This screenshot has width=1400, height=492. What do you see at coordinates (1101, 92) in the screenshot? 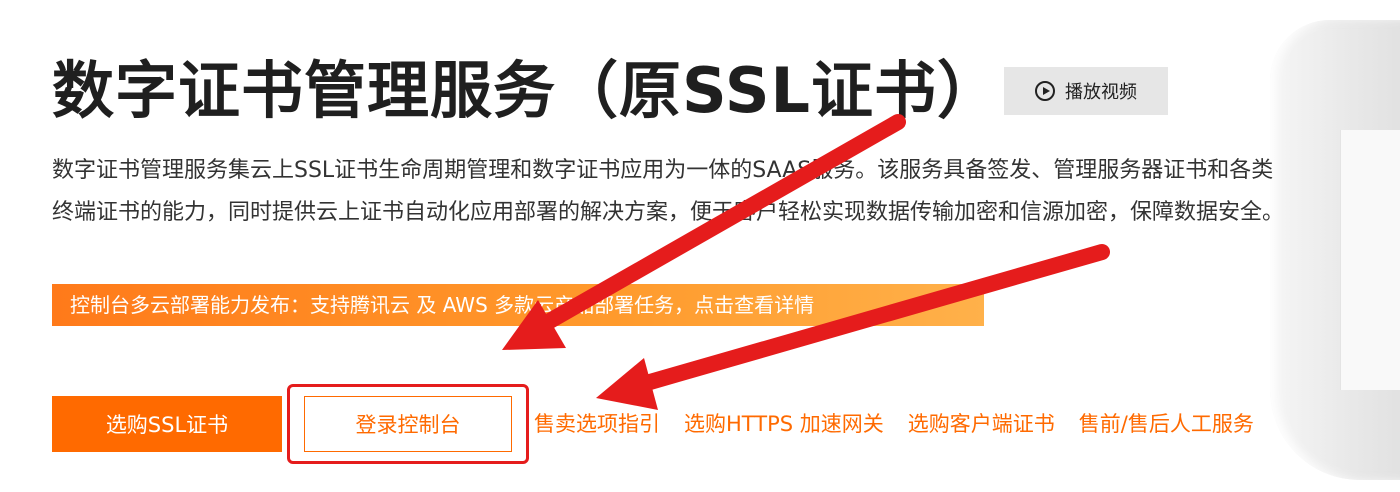
I see `play-video-label: 播放视频` at bounding box center [1101, 92].